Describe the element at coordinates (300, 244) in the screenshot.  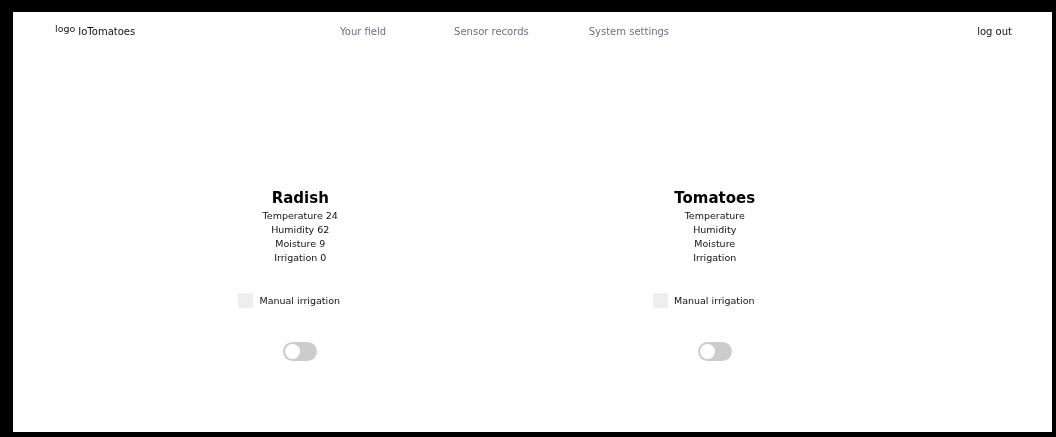
I see `sensor-reading: Moisture 9` at that location.